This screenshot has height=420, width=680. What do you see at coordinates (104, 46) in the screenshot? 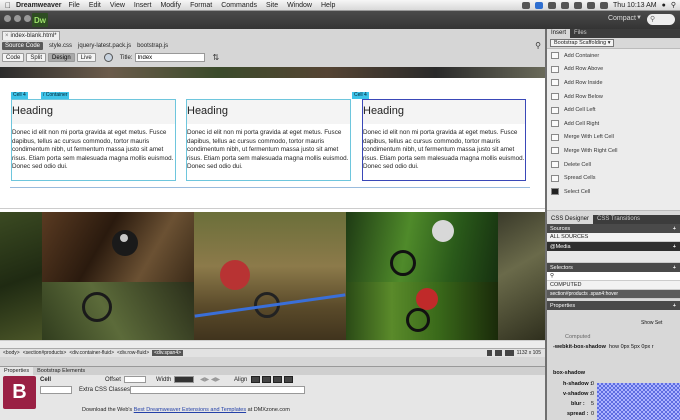
I see `related-file-jquery: jquery-latest.pack.js` at bounding box center [104, 46].